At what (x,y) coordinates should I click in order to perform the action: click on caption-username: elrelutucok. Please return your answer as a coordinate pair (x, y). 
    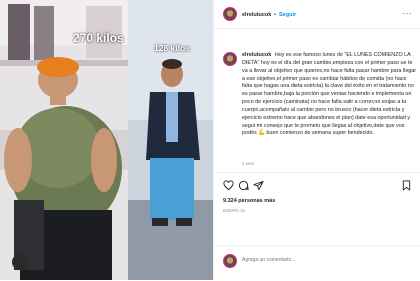
    Looking at the image, I should click on (256, 55).